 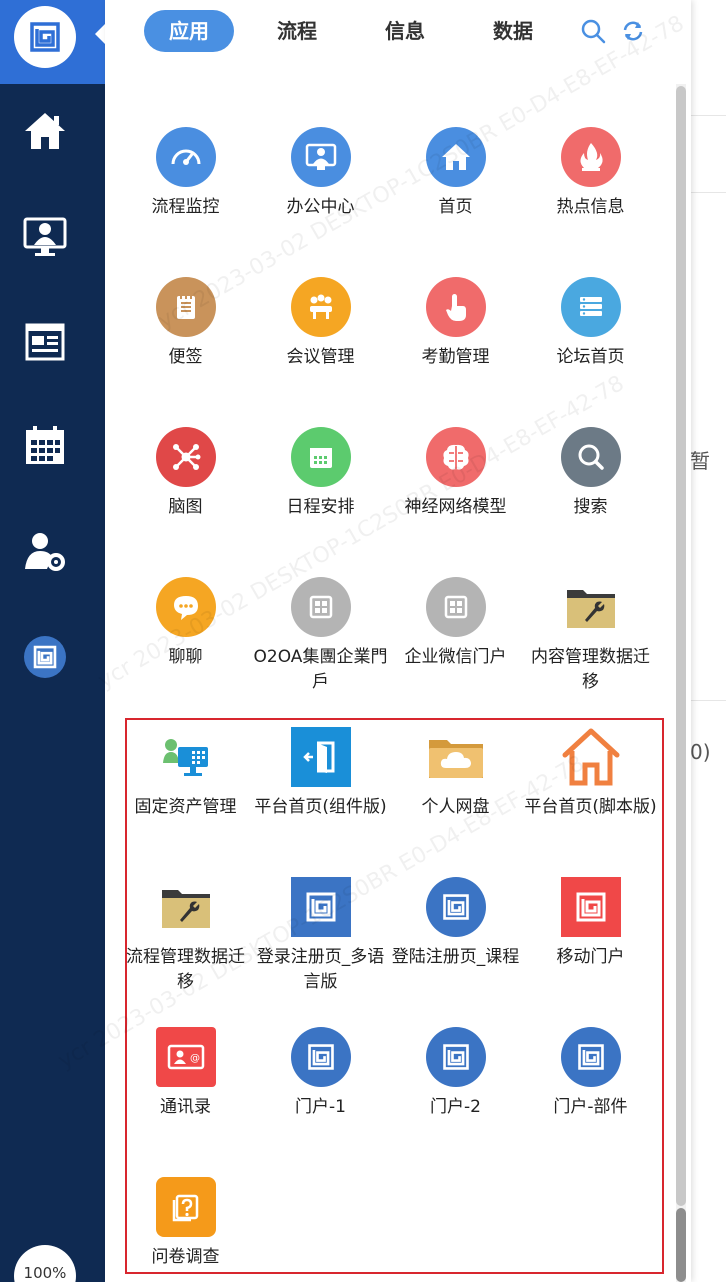 I want to click on app-label: 流程管理数据迁移, so click(x=185, y=969).